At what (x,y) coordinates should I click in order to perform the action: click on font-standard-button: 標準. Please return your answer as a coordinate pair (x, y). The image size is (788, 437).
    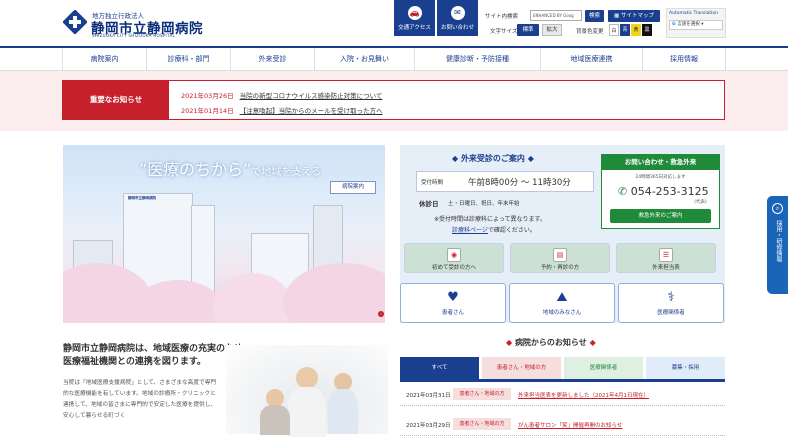
    Looking at the image, I should click on (528, 30).